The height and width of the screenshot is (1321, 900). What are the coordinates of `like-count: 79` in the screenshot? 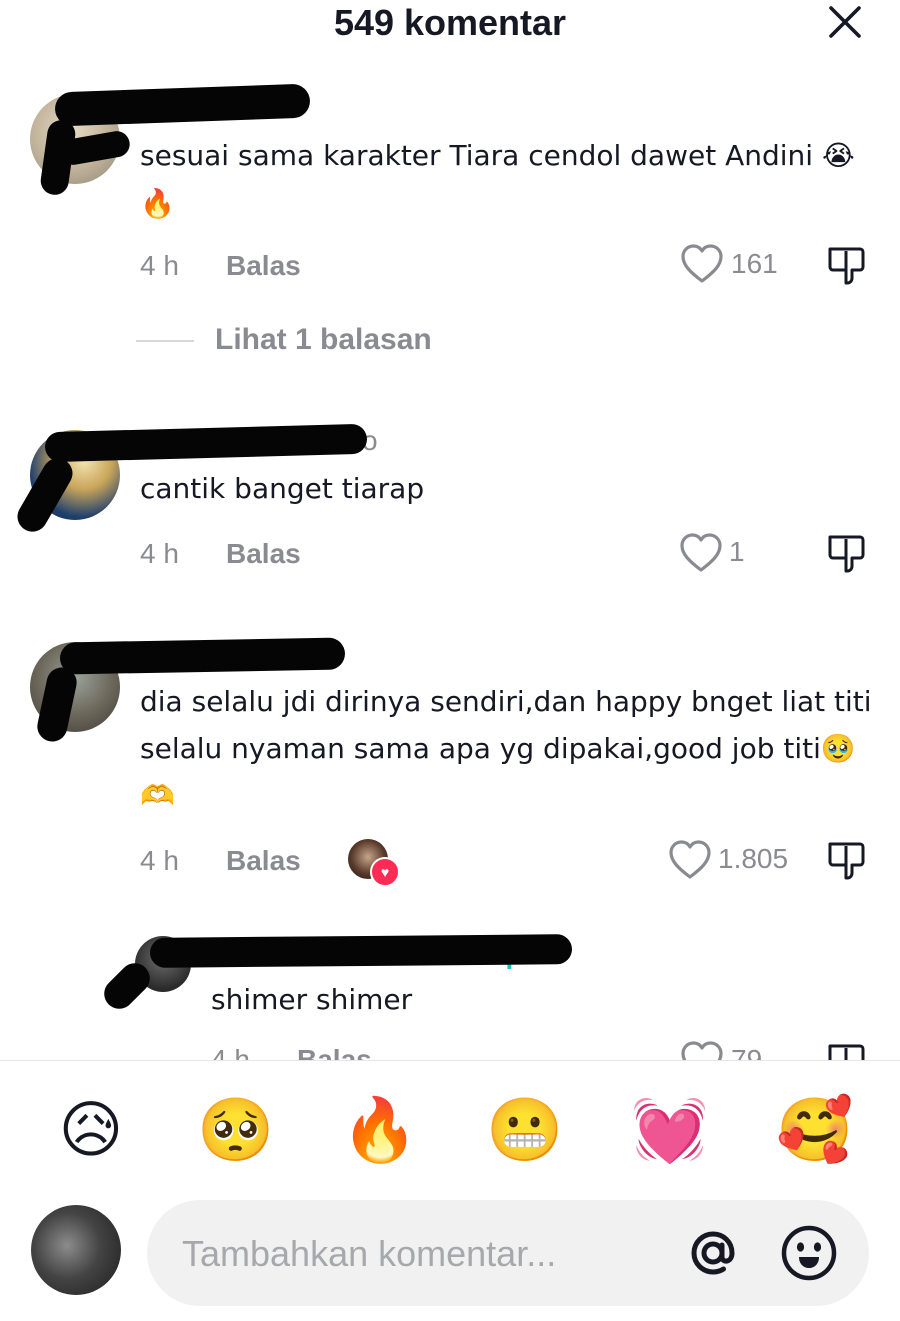 It's located at (747, 1052).